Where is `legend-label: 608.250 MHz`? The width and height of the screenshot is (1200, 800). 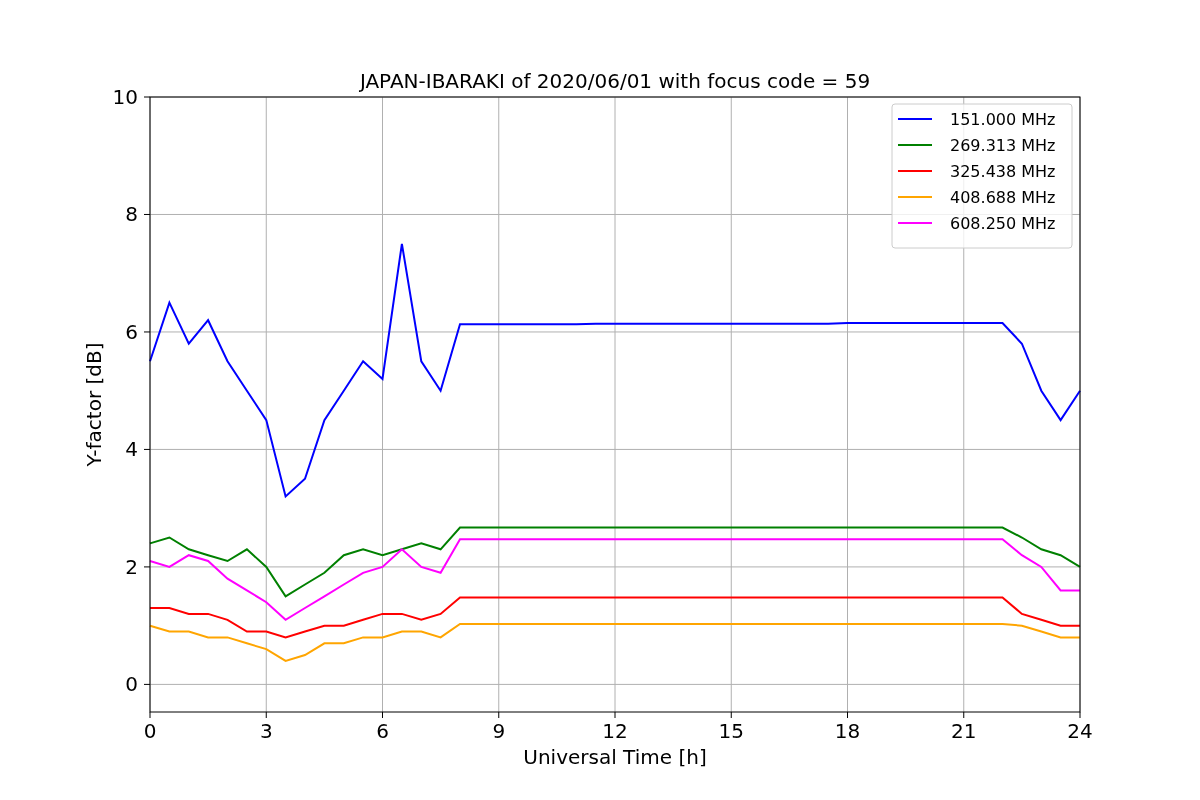
legend-label: 608.250 MHz is located at coordinates (1003, 223).